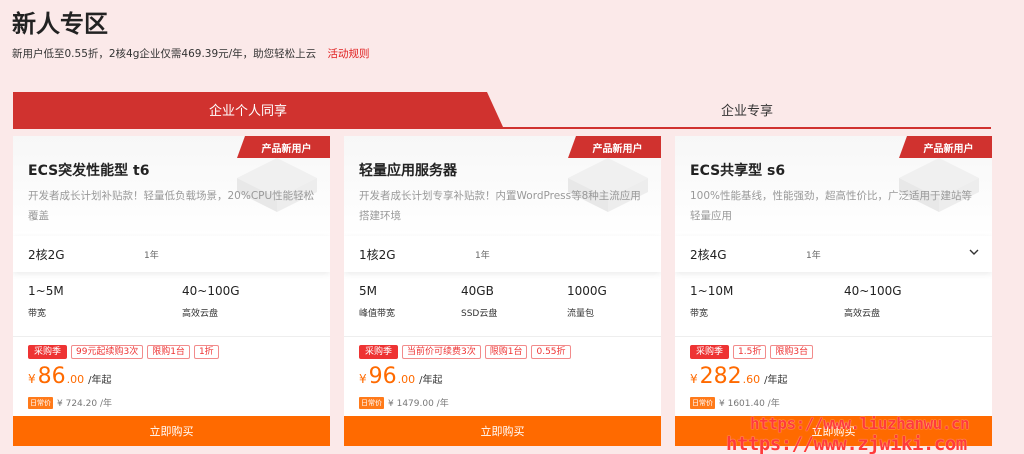 This screenshot has width=1024, height=454. Describe the element at coordinates (833, 304) in the screenshot. I see `spec-list: 1~10M 带宽 40~100G 高效云盘` at that location.